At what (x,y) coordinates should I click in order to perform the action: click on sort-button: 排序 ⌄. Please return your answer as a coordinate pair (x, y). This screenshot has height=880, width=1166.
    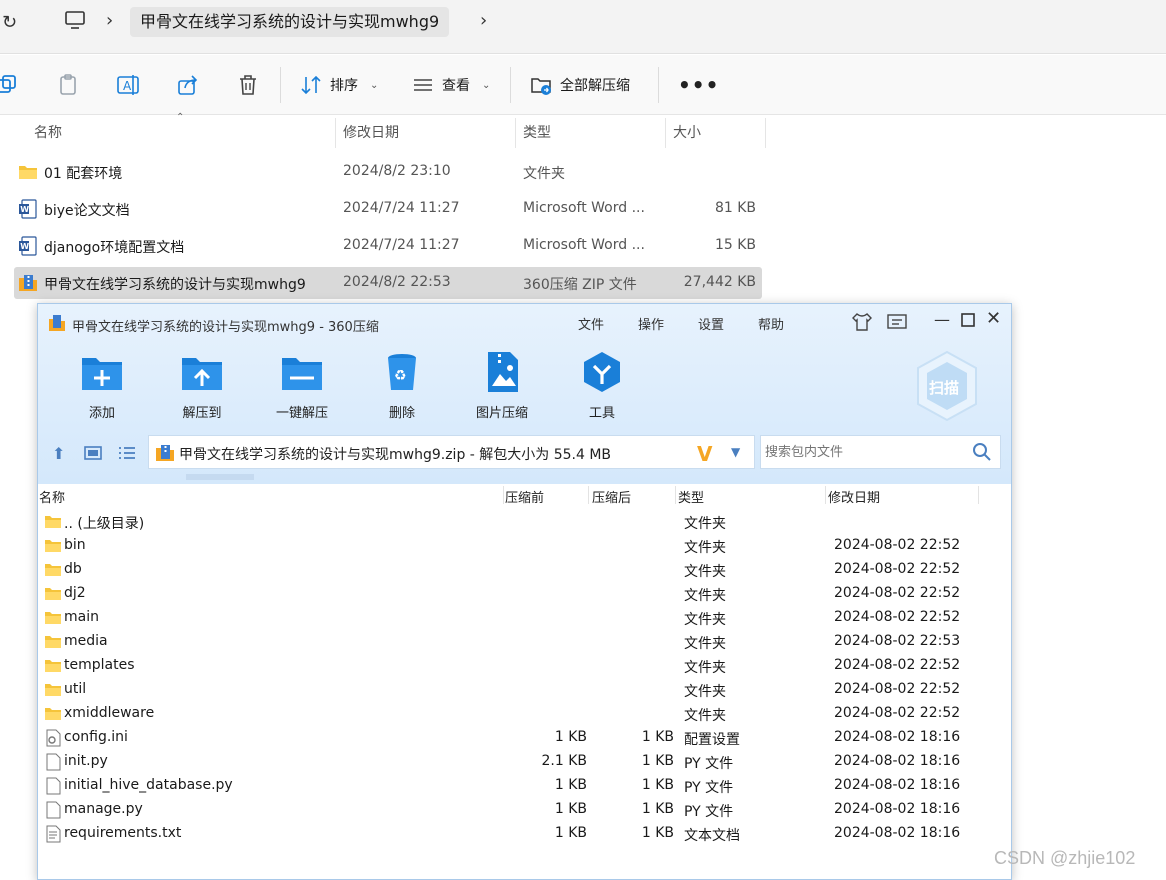
    Looking at the image, I should click on (339, 85).